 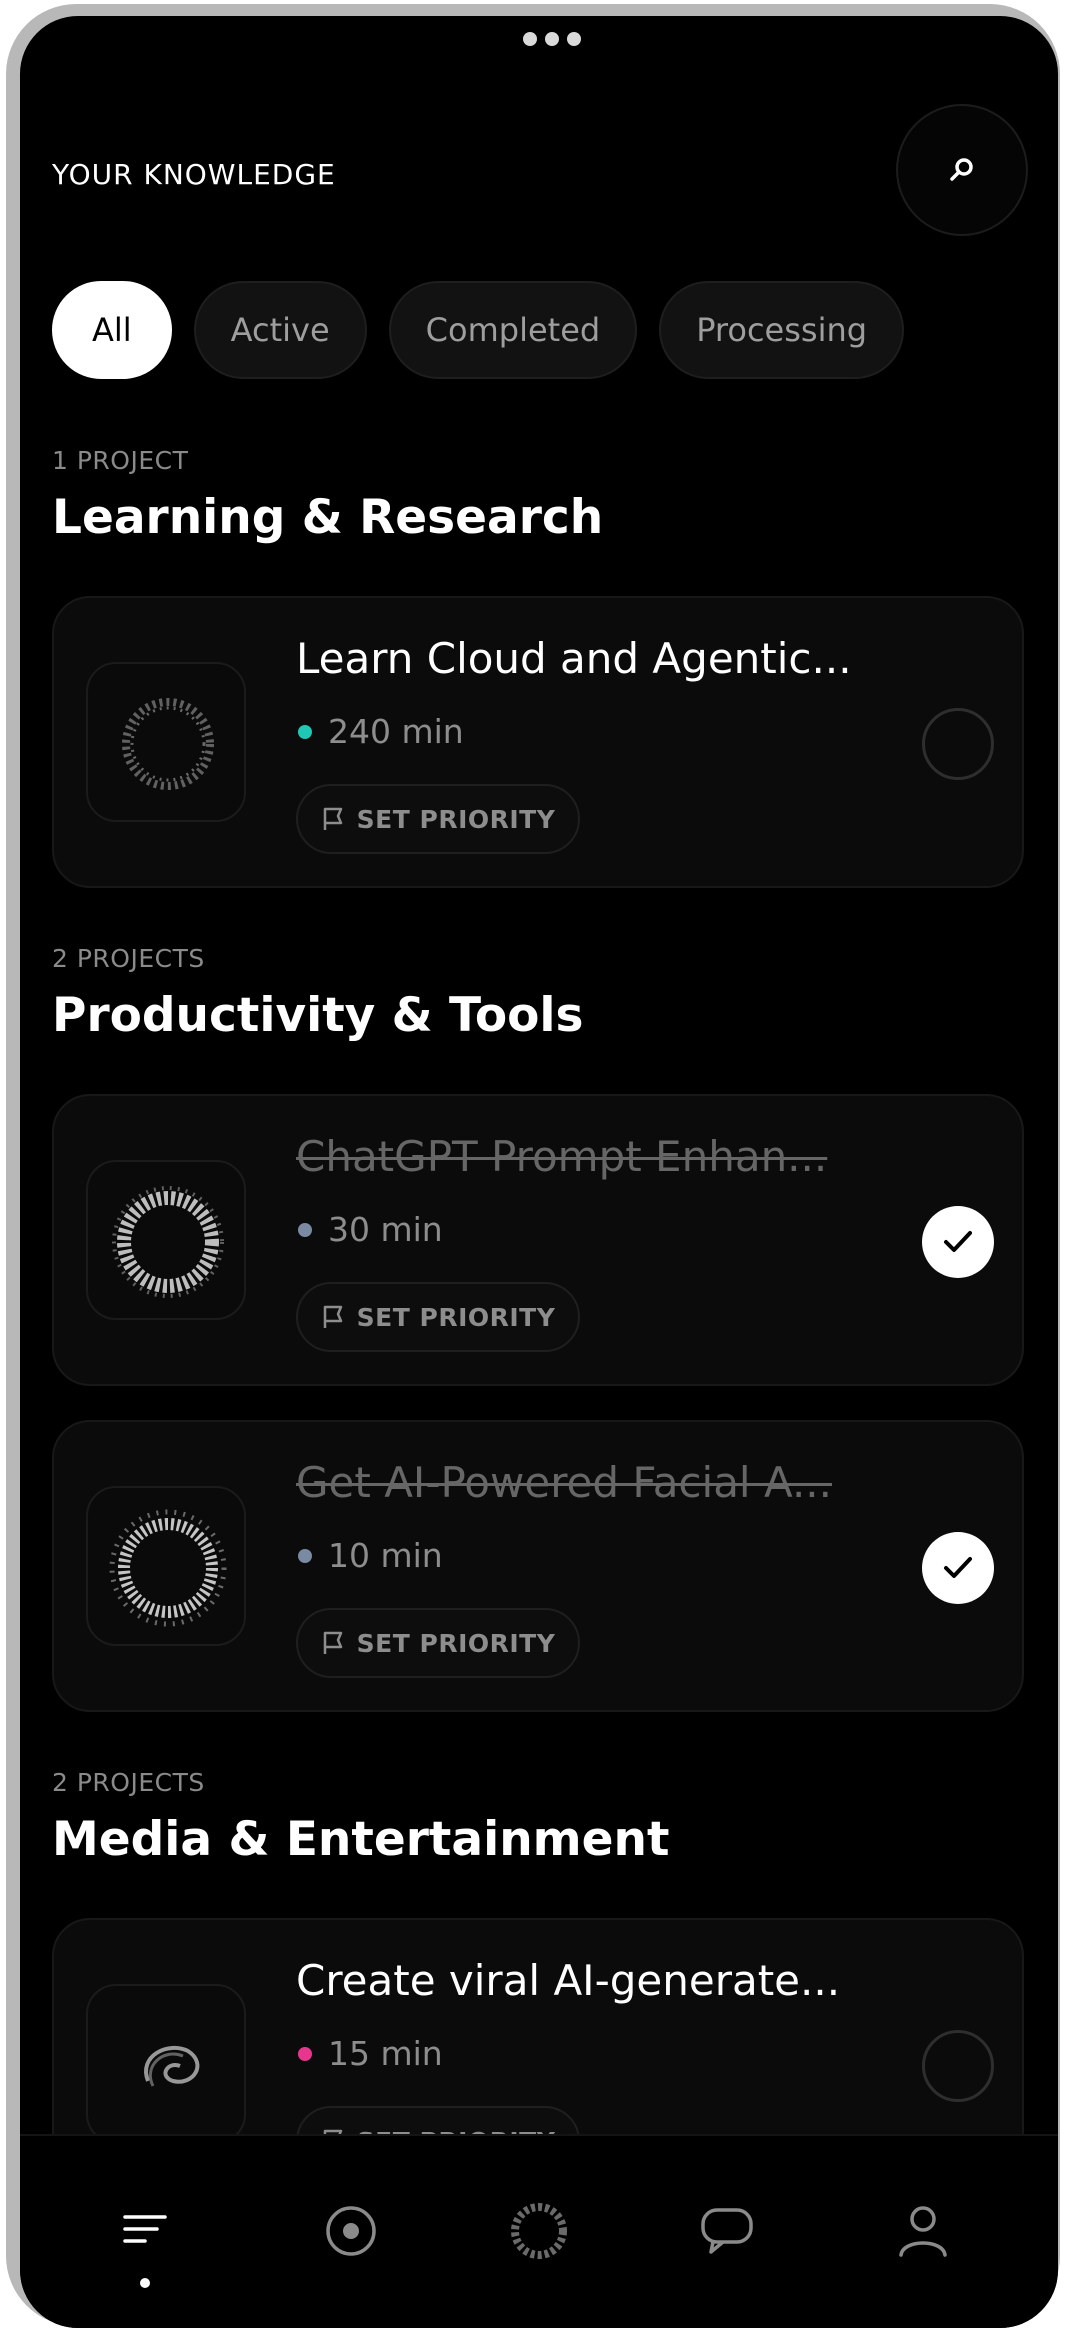 I want to click on search-icon, so click(x=961, y=169).